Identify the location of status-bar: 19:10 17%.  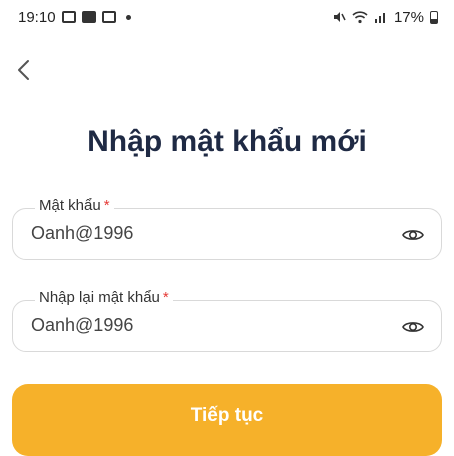
(227, 17).